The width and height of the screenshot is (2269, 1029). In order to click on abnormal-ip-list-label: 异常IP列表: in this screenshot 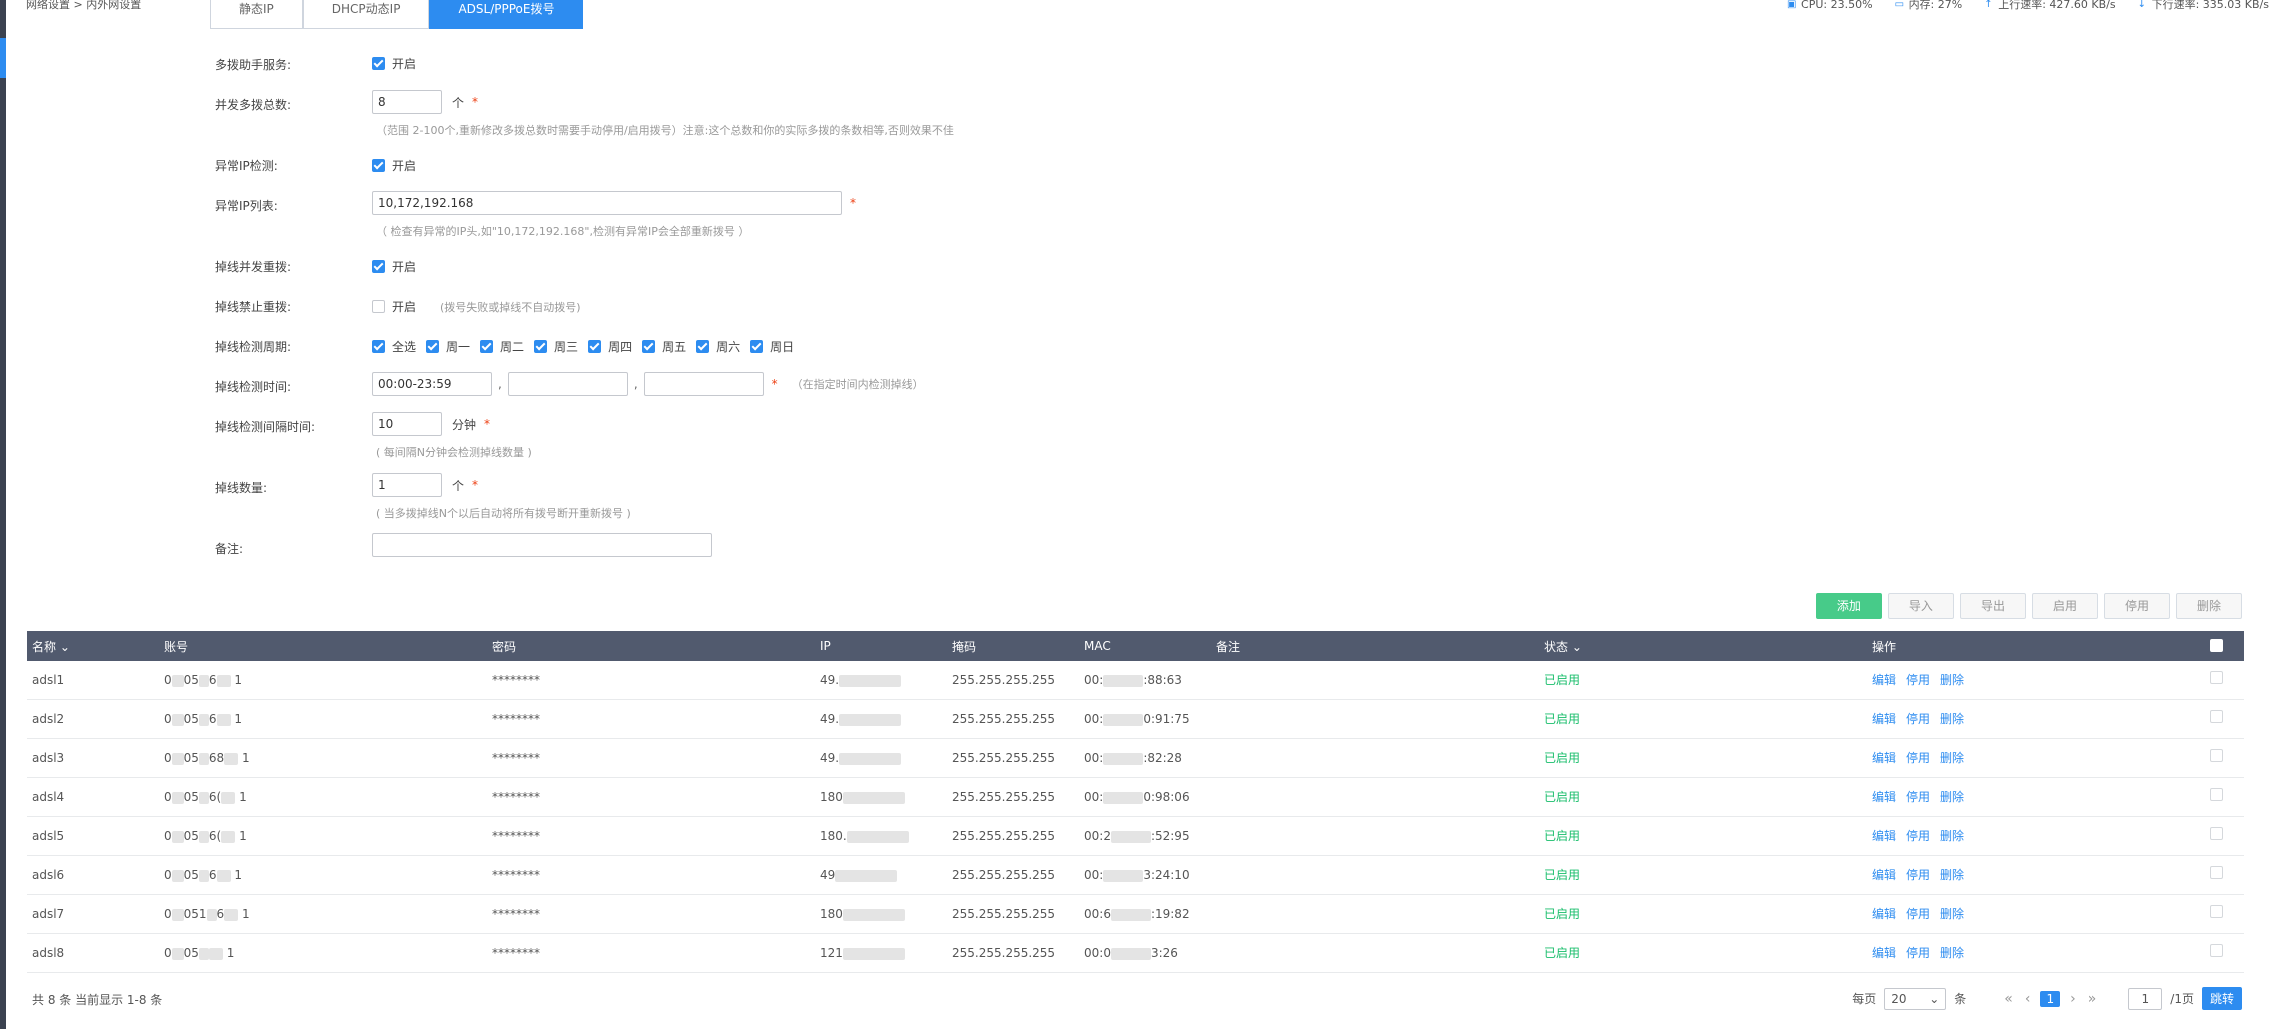, I will do `click(246, 206)`.